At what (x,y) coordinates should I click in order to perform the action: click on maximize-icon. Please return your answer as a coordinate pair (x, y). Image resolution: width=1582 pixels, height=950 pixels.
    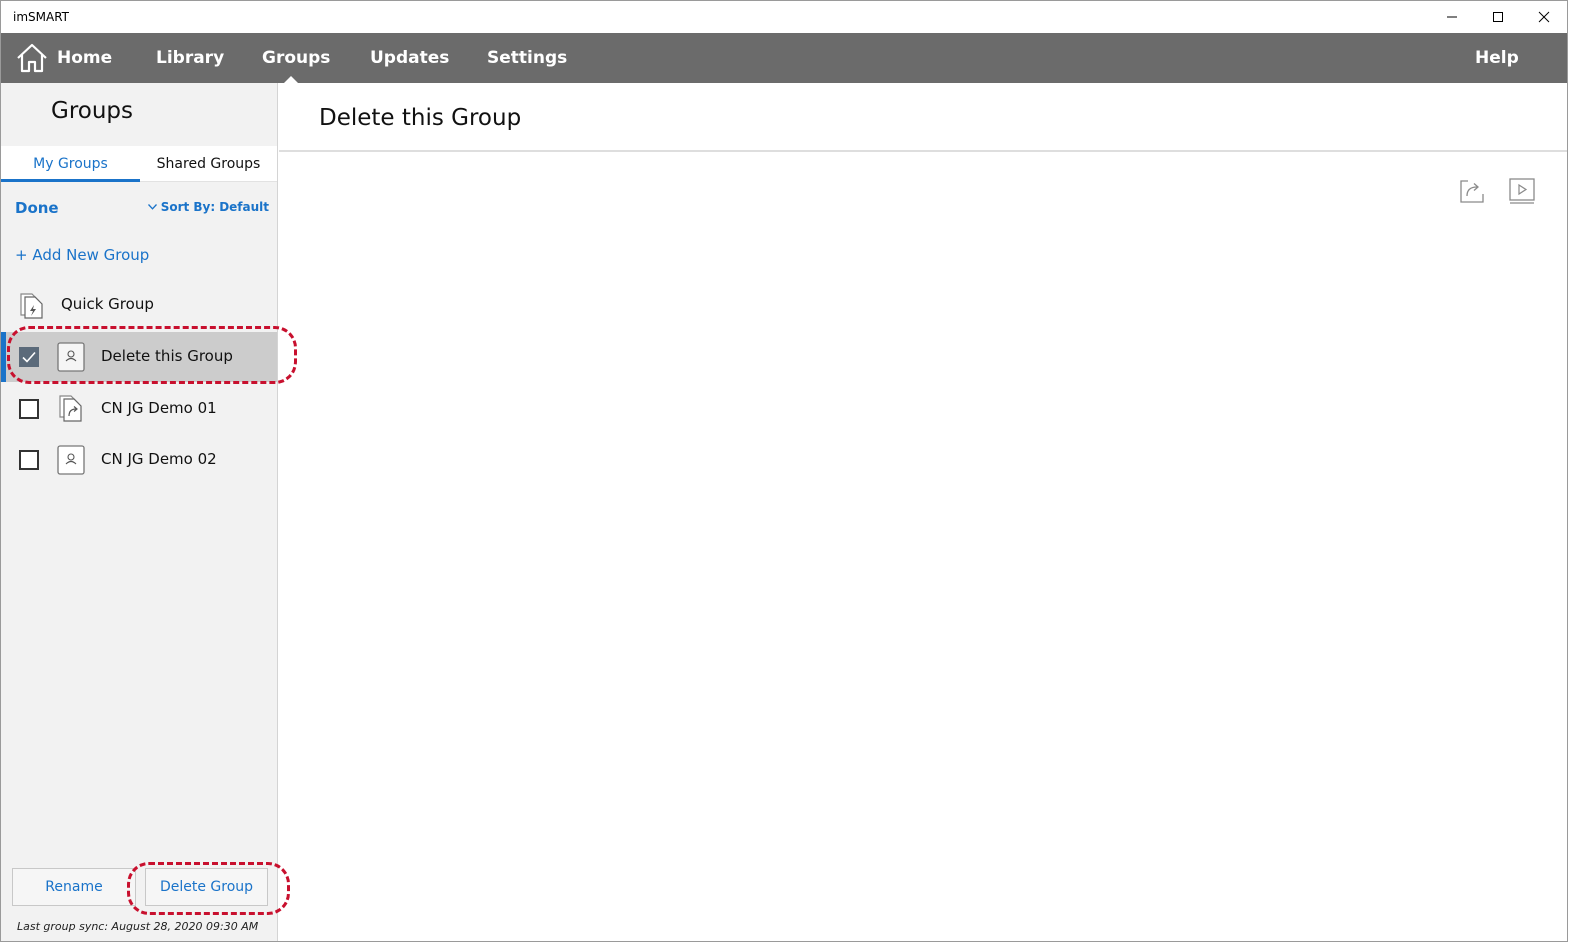
    Looking at the image, I should click on (1498, 17).